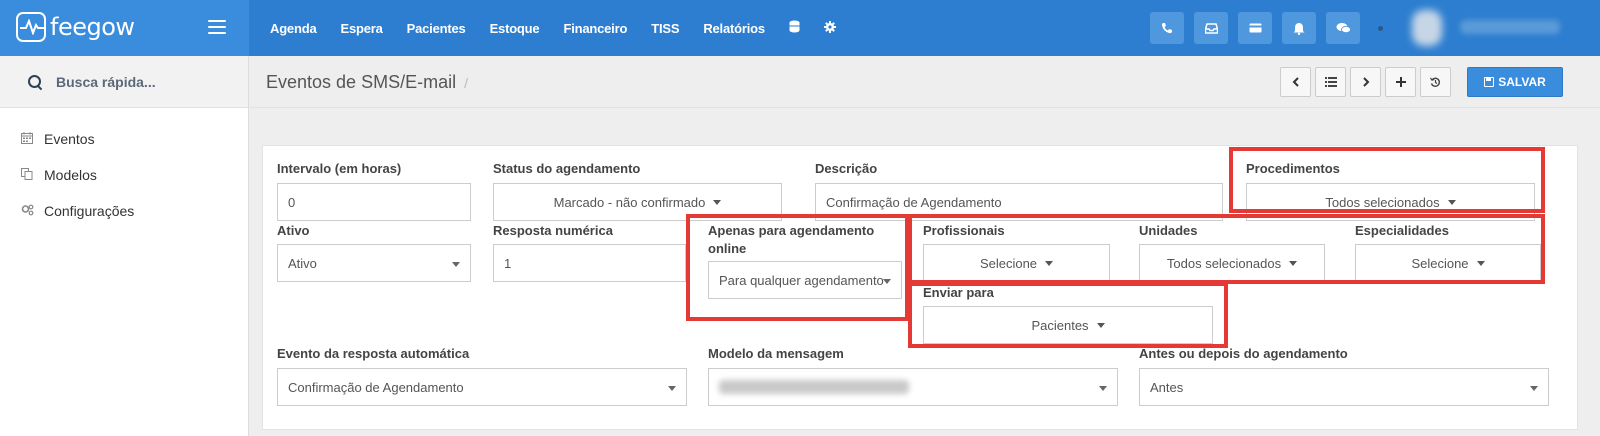 This screenshot has height=436, width=1600. Describe the element at coordinates (567, 168) in the screenshot. I see `status-label: Status do agendamento` at that location.